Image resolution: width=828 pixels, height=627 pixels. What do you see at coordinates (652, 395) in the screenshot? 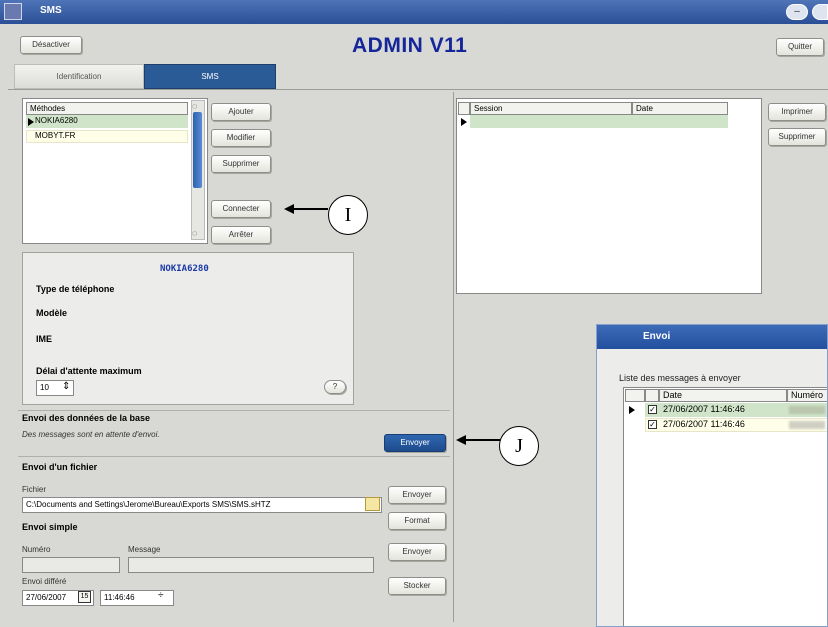
I see `check-column-header` at bounding box center [652, 395].